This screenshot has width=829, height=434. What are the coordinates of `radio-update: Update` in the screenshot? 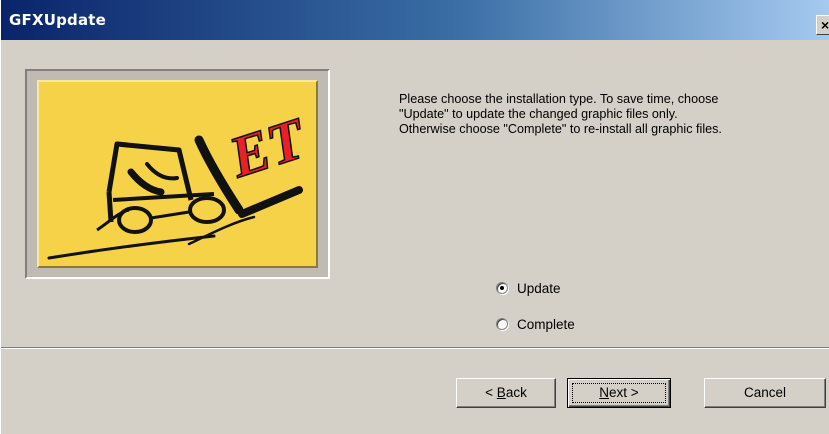 It's located at (528, 288).